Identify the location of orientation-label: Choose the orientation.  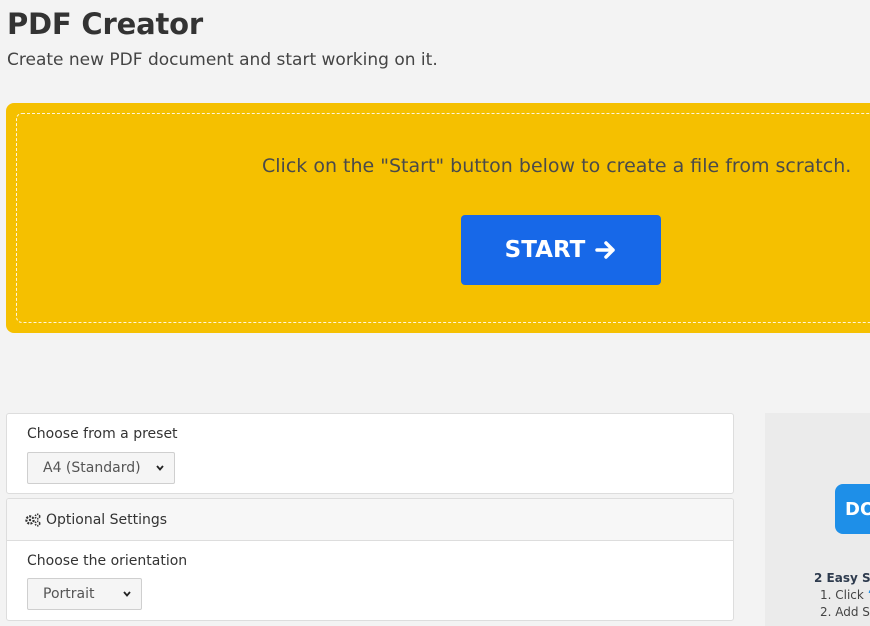
(107, 561).